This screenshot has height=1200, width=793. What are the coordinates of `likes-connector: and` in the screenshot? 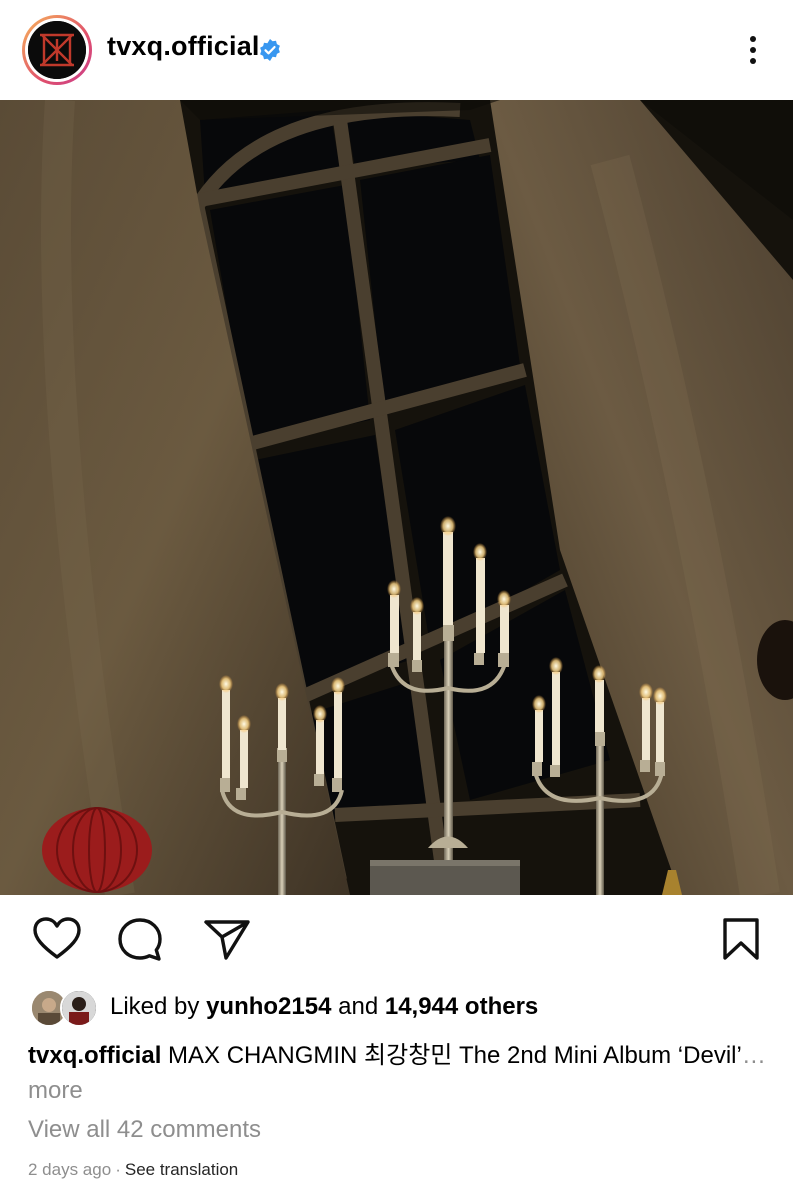 It's located at (358, 1006).